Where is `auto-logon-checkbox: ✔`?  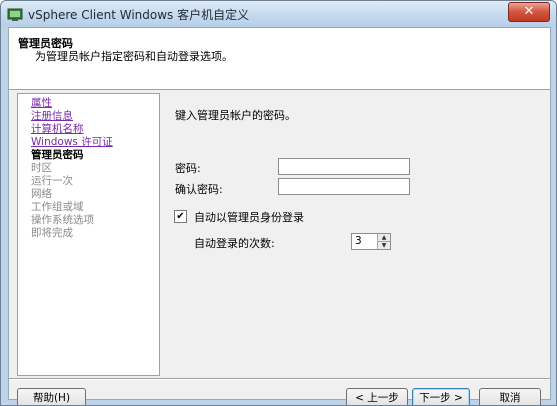 auto-logon-checkbox: ✔ is located at coordinates (180, 216).